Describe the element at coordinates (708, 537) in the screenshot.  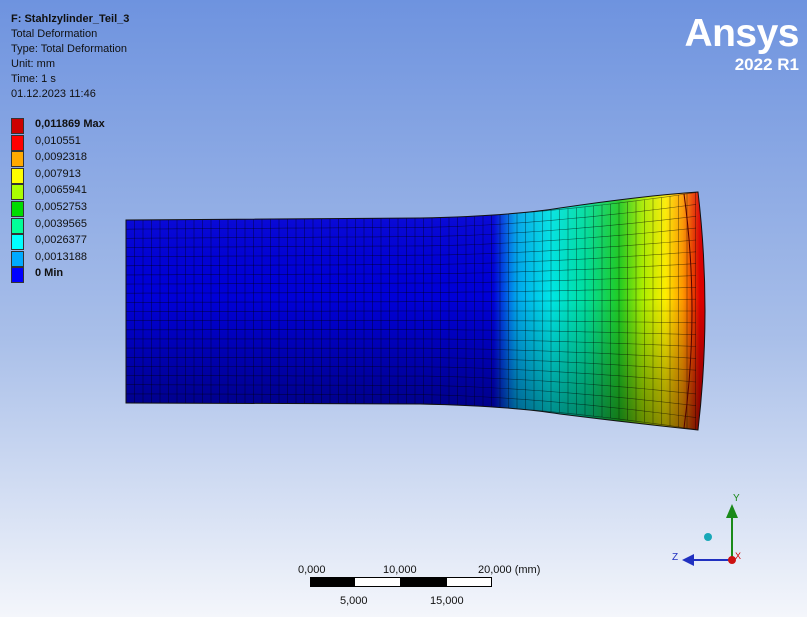
I see `iso-view-ball` at that location.